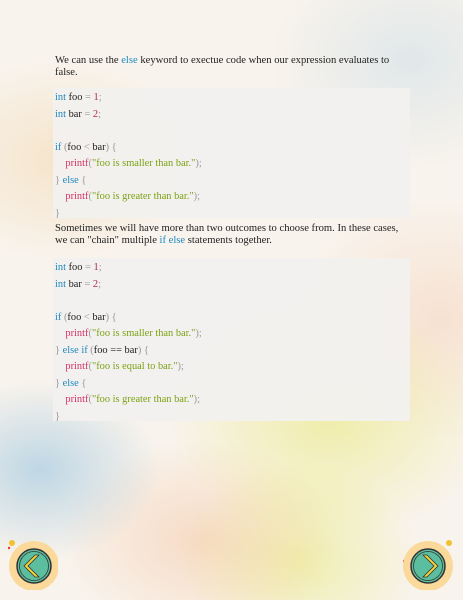 Image resolution: width=463 pixels, height=600 pixels. Describe the element at coordinates (232, 351) in the screenshot. I see `code-line: } else if (foo == bar) {` at that location.